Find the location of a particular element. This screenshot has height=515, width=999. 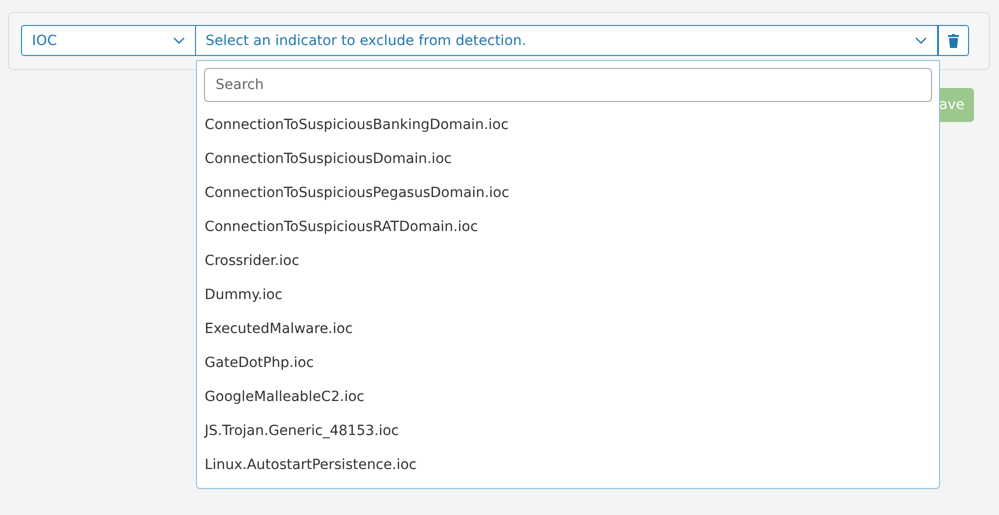

search-field: Search is located at coordinates (568, 85).